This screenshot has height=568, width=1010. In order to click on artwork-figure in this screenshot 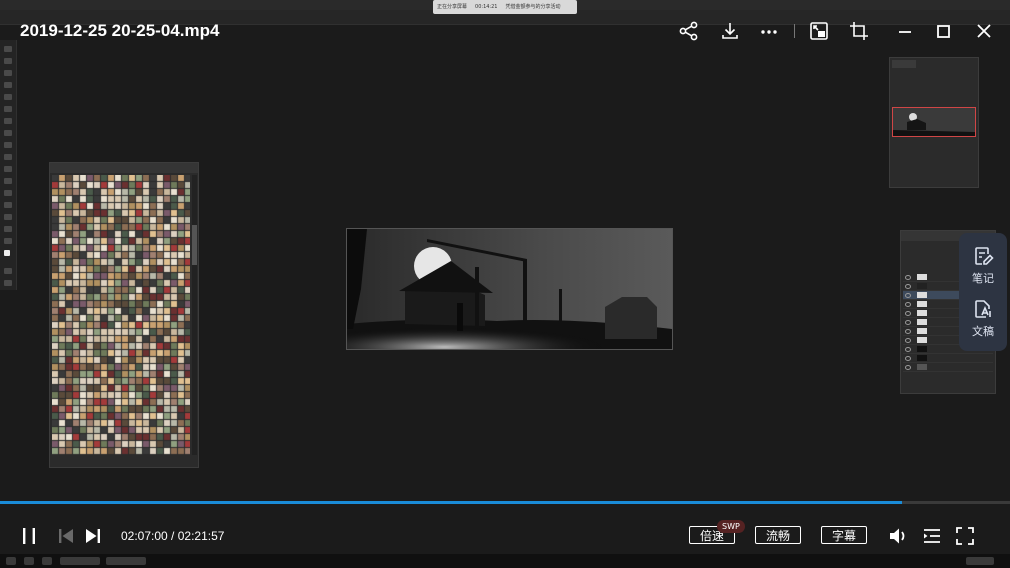, I will do `click(460, 317)`.